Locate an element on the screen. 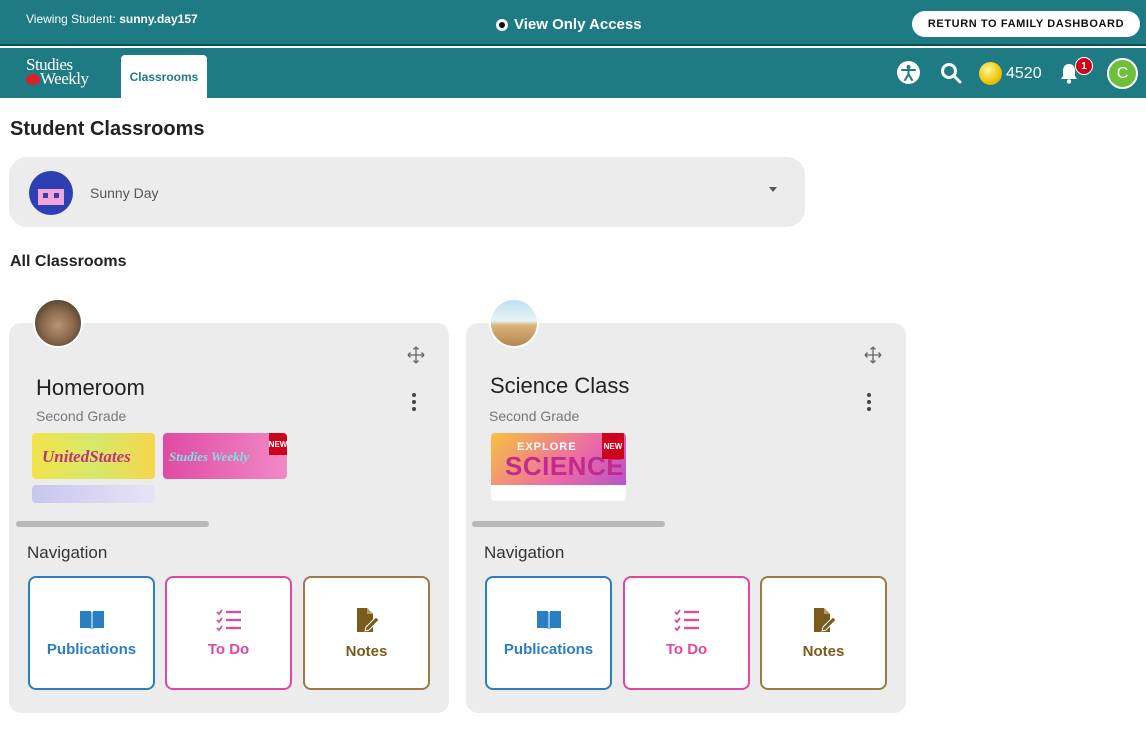 This screenshot has width=1146, height=736. student-selector-dropdown: Sunny Day is located at coordinates (407, 192).